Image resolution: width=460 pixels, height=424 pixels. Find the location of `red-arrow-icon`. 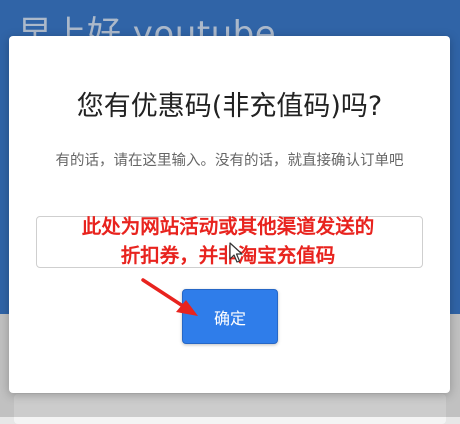

red-arrow-icon is located at coordinates (169, 297).